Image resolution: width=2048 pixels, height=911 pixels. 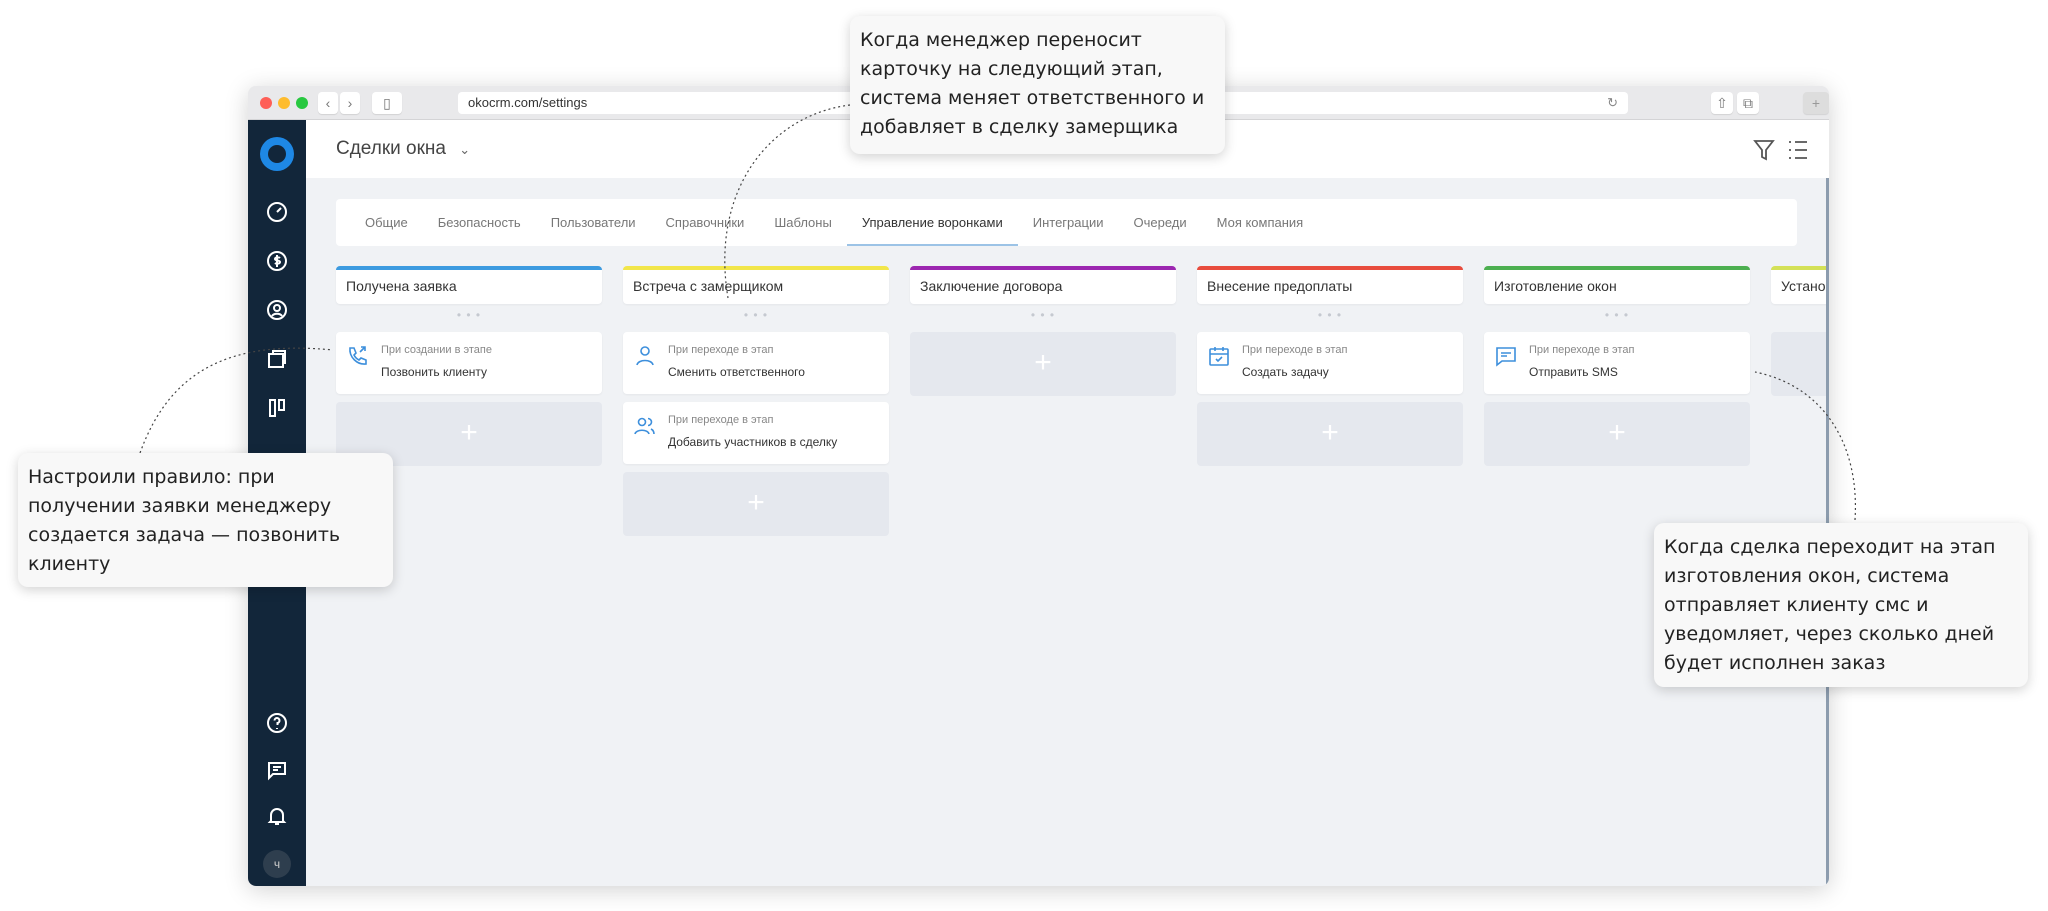 I want to click on callout-line: добавляет в сделку замерщика, so click(x=1019, y=127).